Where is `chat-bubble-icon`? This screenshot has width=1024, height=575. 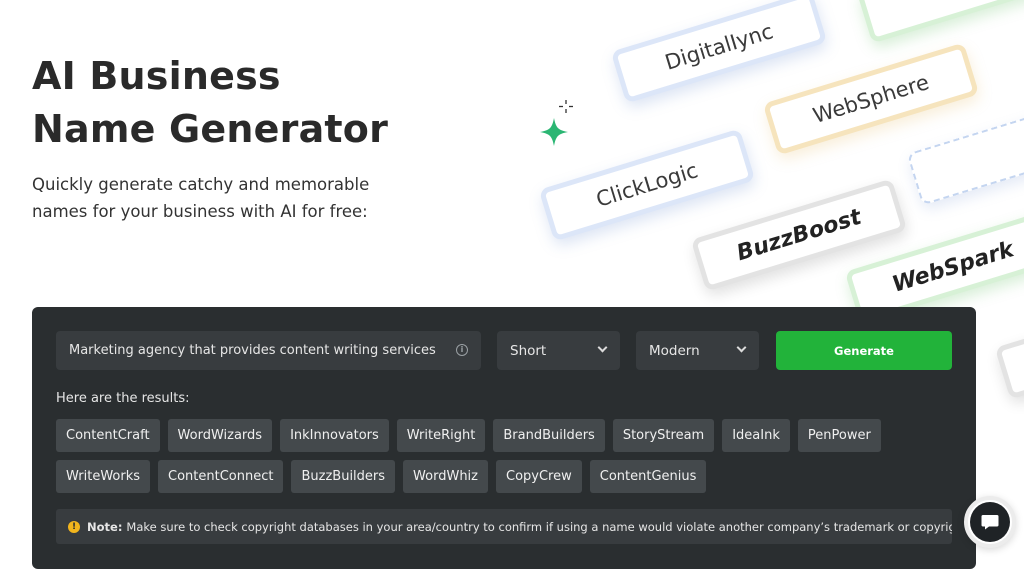 chat-bubble-icon is located at coordinates (990, 522).